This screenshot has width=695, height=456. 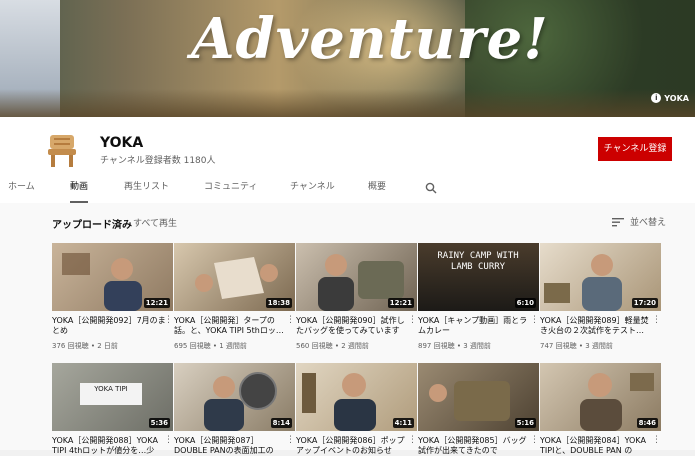 What do you see at coordinates (356, 397) in the screenshot?
I see `video-thumbnail: 4:11` at bounding box center [356, 397].